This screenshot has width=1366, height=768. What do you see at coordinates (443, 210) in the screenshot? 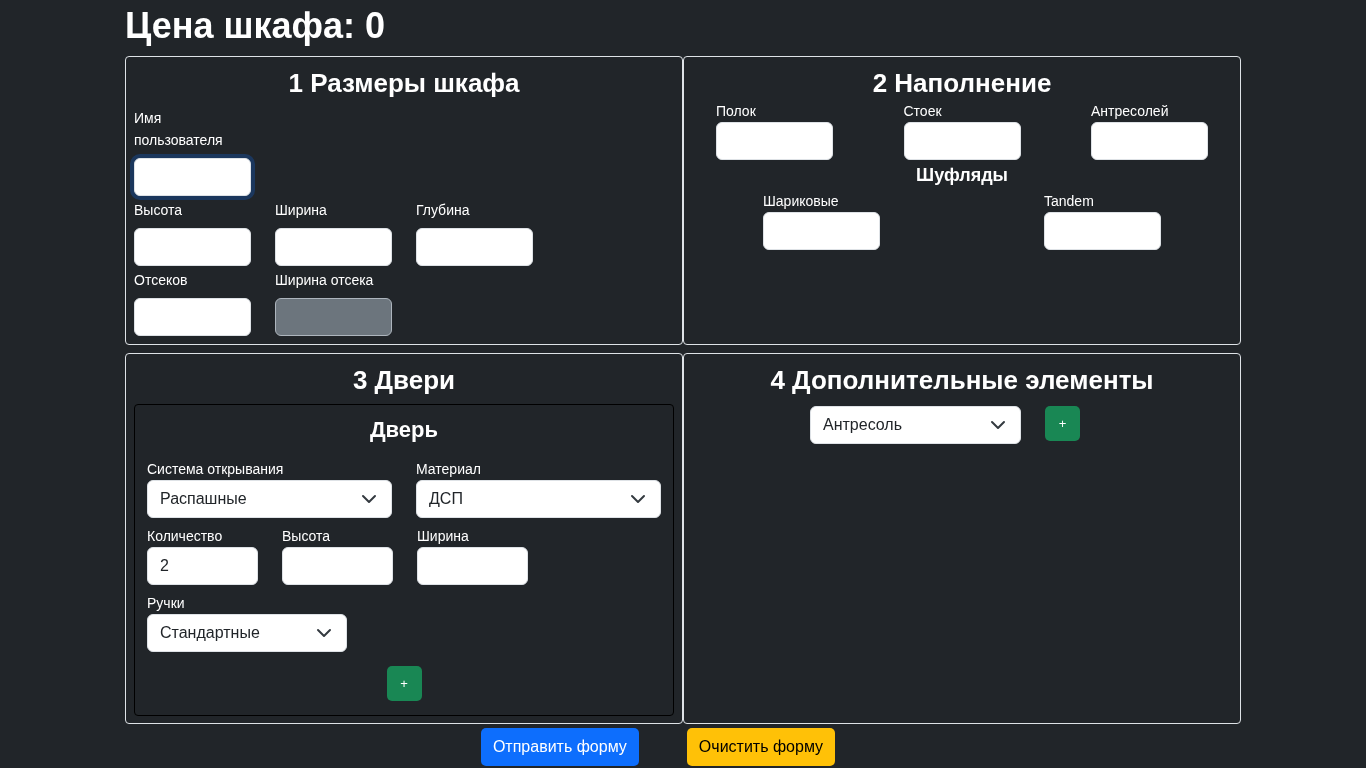
I see `field-label: Глубина` at bounding box center [443, 210].